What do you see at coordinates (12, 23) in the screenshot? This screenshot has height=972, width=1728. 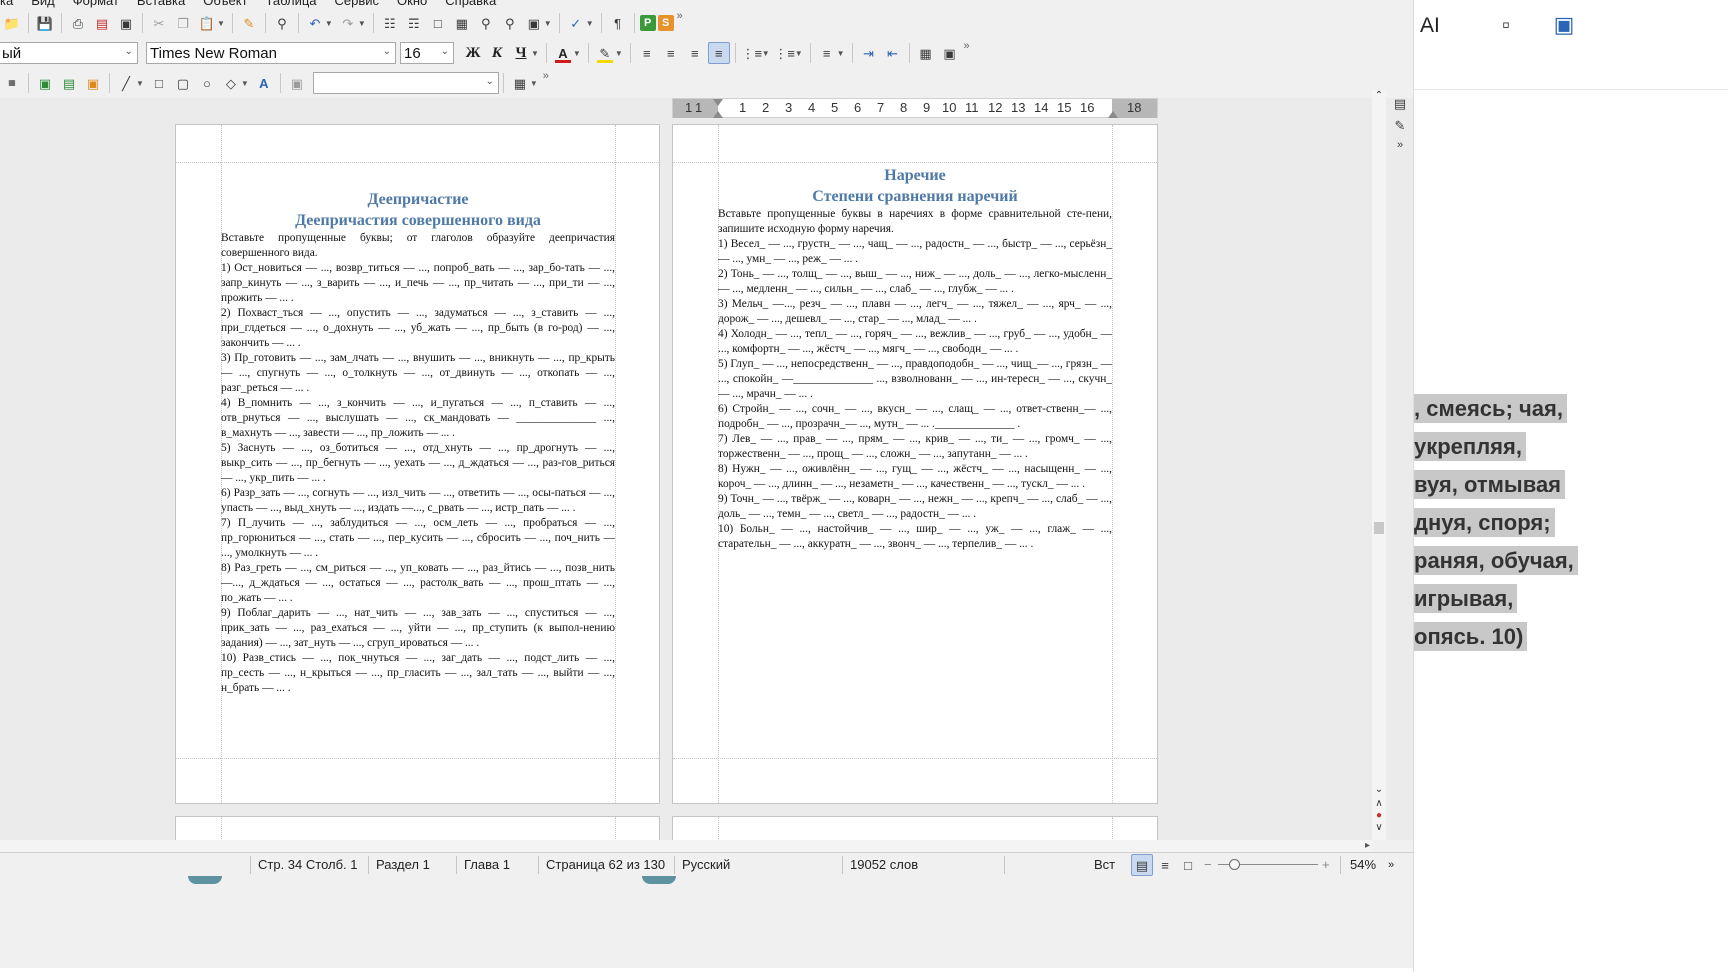 I see `open-folder-icon: 📁` at bounding box center [12, 23].